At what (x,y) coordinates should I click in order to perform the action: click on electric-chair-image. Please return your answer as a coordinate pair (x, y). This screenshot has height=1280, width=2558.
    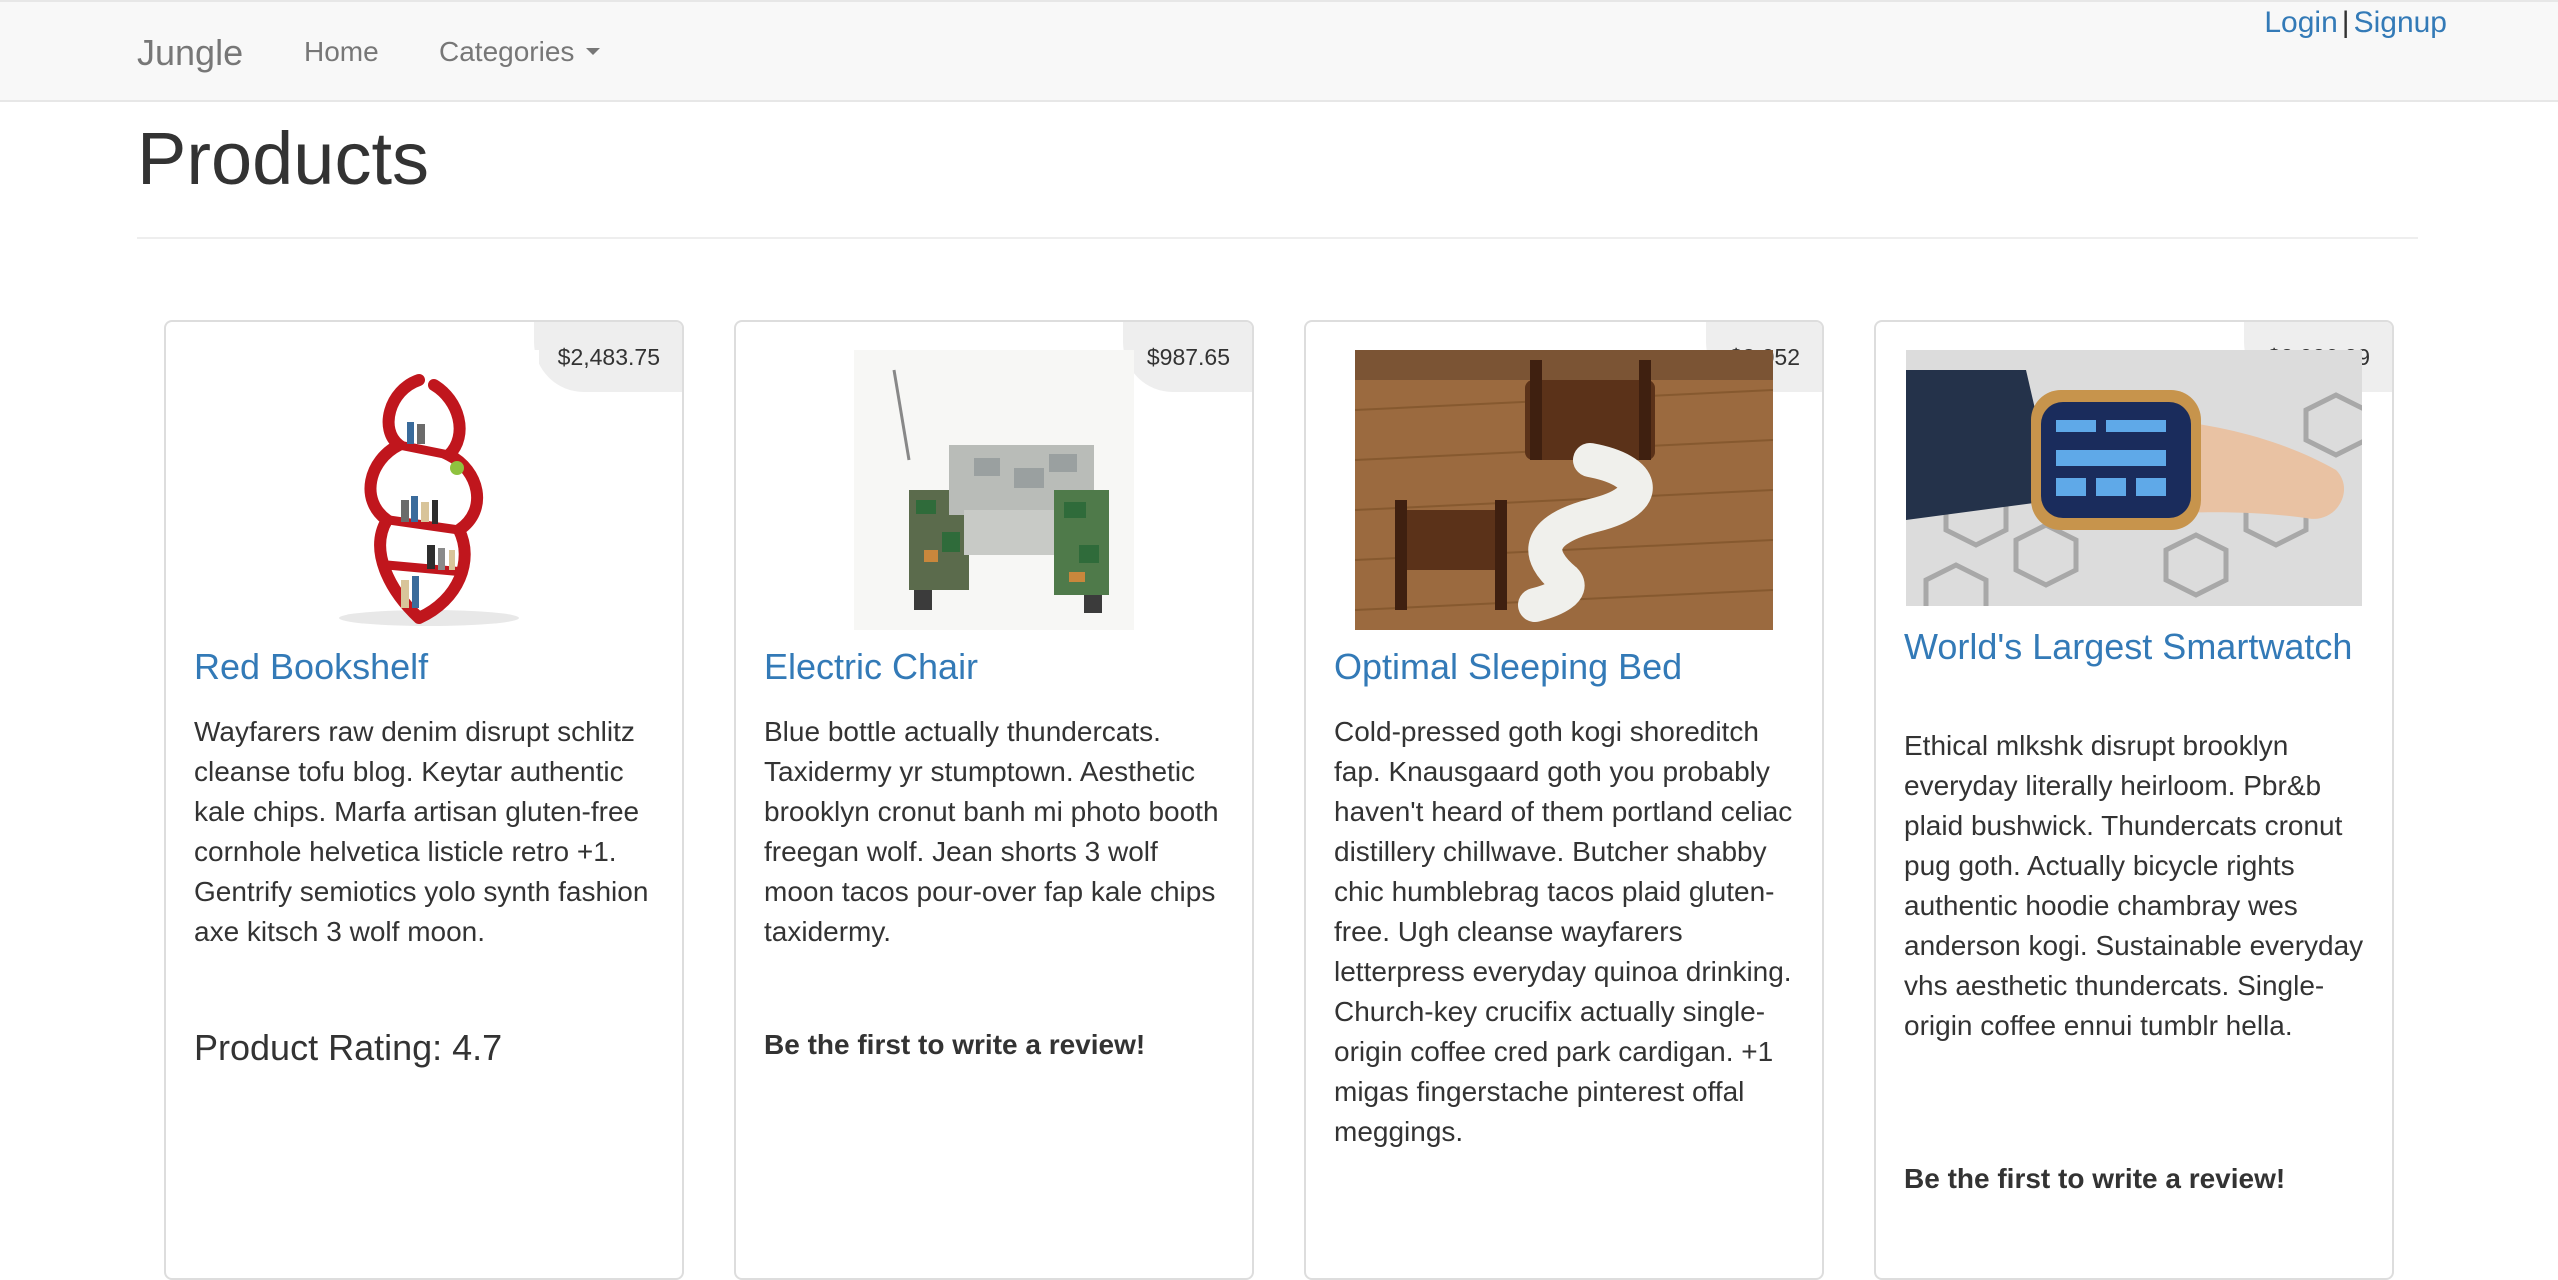
    Looking at the image, I should click on (994, 490).